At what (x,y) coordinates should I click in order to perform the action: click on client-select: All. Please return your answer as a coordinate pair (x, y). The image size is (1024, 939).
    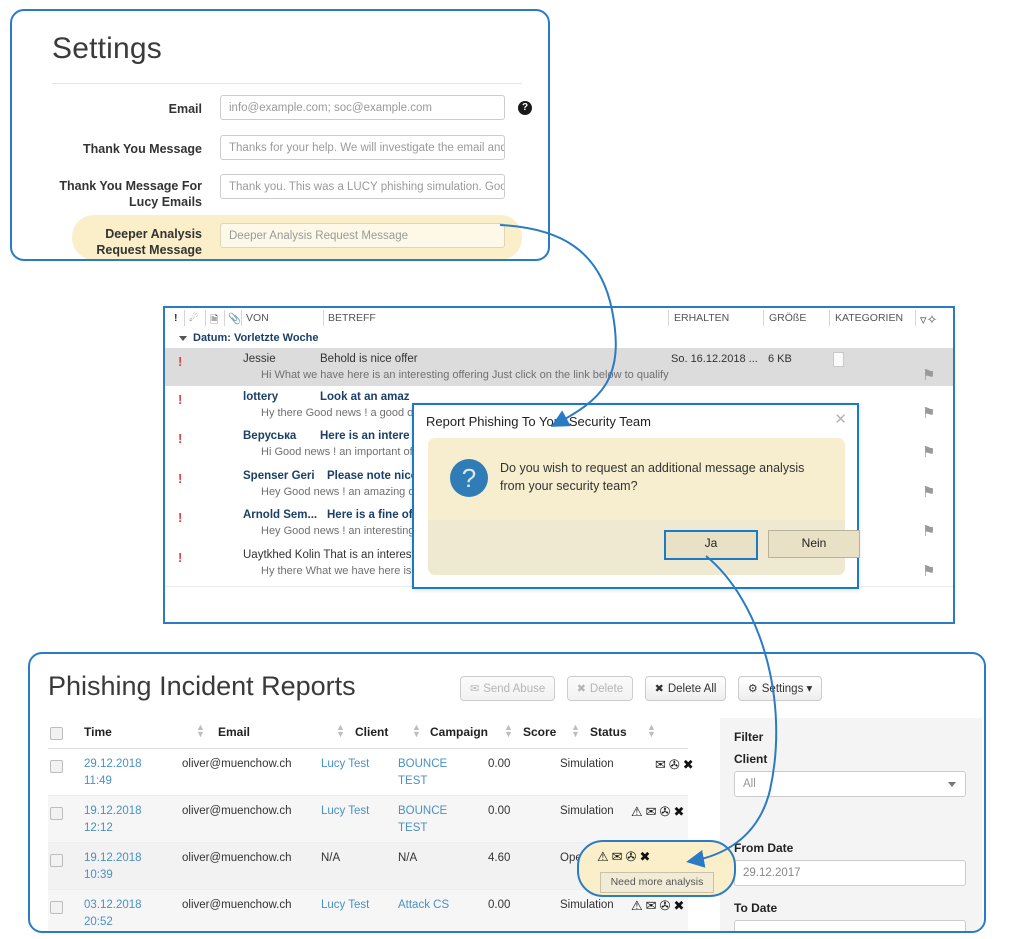
    Looking at the image, I should click on (850, 784).